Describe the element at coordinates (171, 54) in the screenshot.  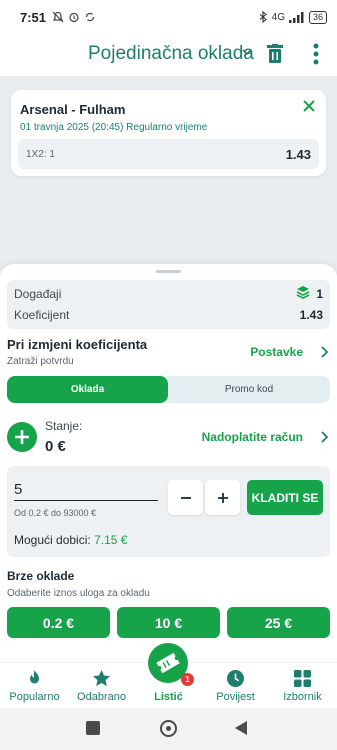
I see `bet-type-selector: Pojedinačna oklada` at that location.